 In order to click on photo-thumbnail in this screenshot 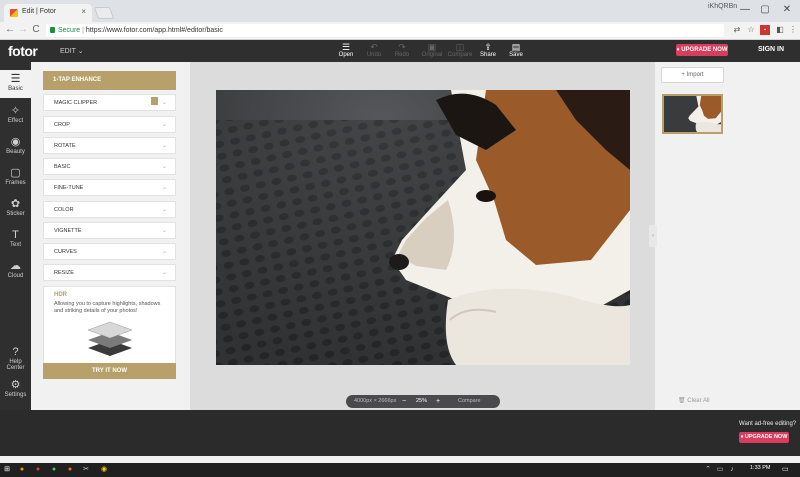, I will do `click(692, 114)`.